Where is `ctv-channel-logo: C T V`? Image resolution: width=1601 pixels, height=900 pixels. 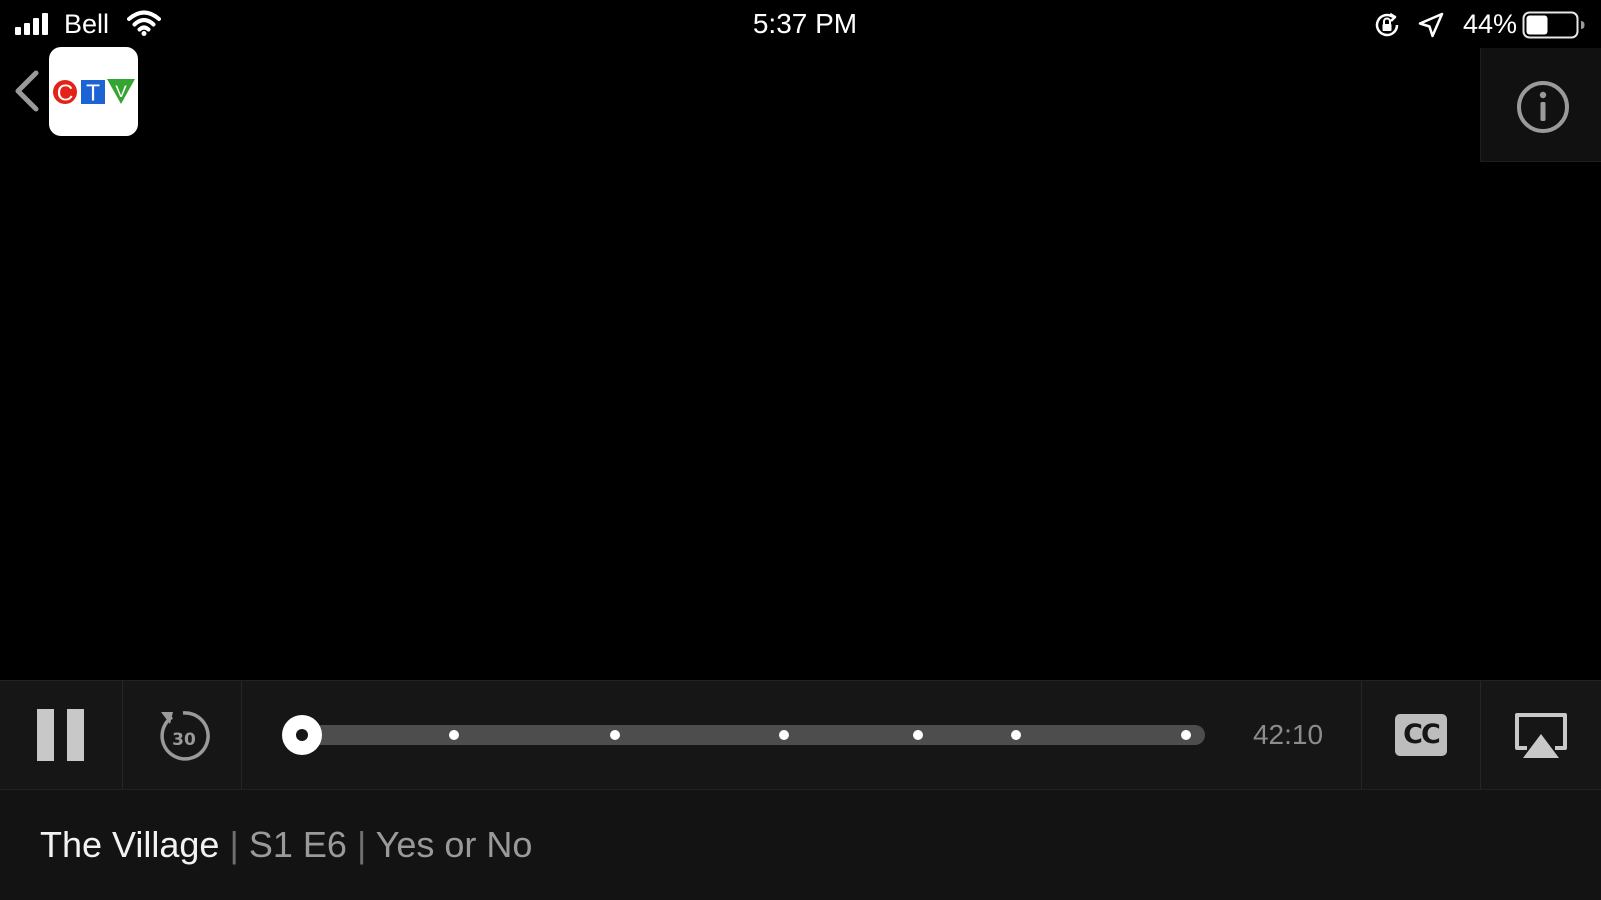
ctv-channel-logo: C T V is located at coordinates (93, 91).